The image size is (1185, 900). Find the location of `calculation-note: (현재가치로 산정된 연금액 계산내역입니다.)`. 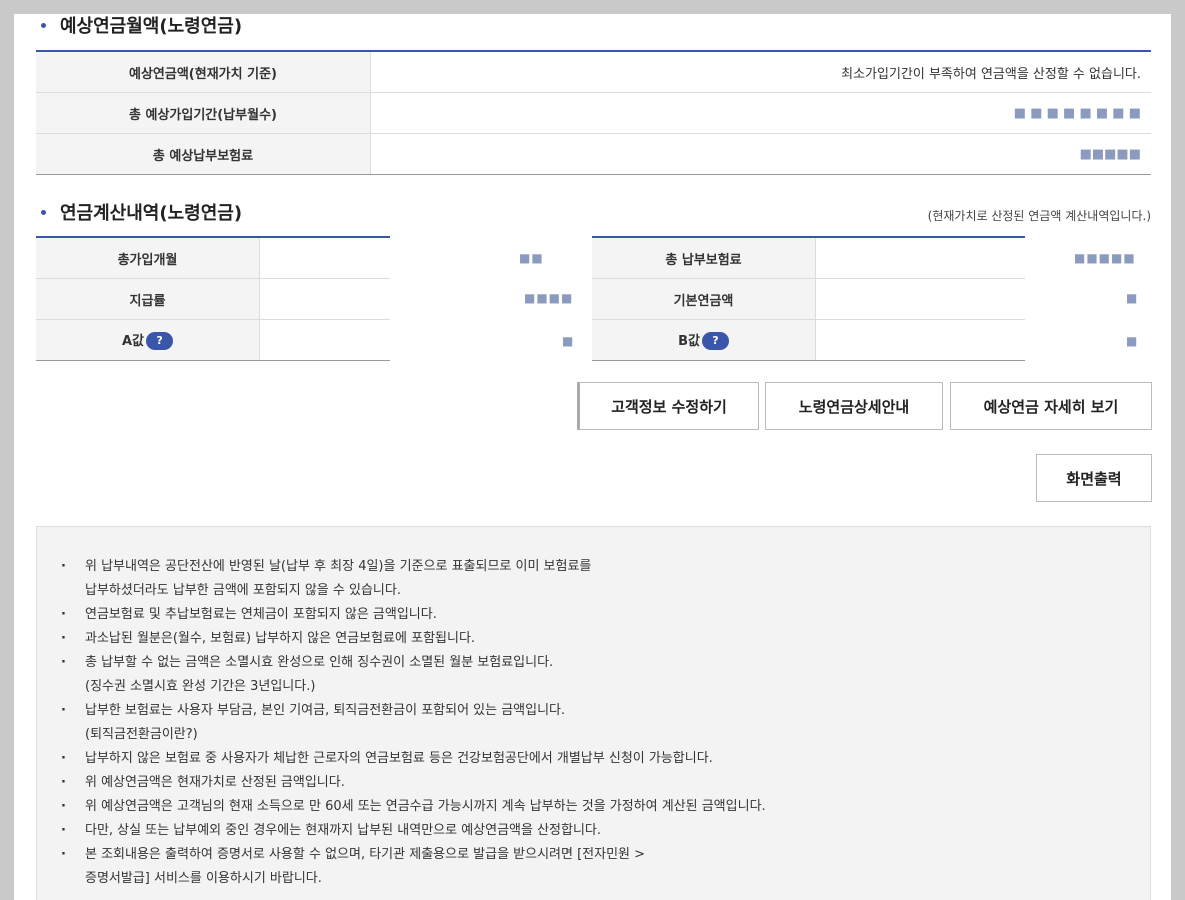

calculation-note: (현재가치로 산정된 연금액 계산내역입니다.) is located at coordinates (1039, 216).